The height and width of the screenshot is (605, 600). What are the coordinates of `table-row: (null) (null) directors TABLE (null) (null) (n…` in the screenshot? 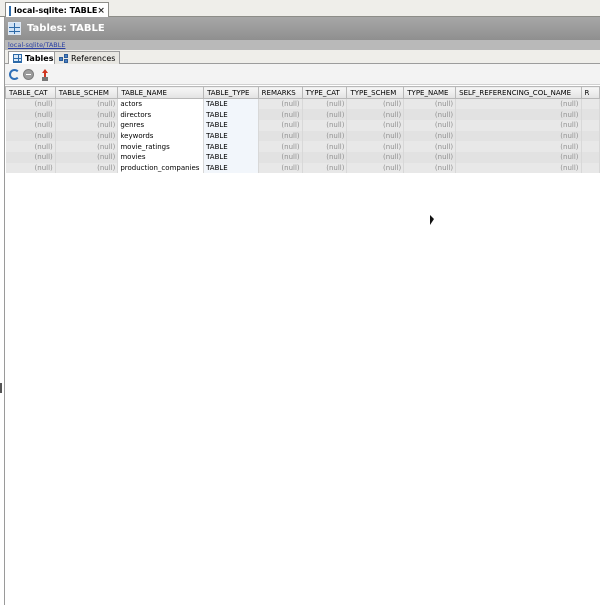 It's located at (302, 114).